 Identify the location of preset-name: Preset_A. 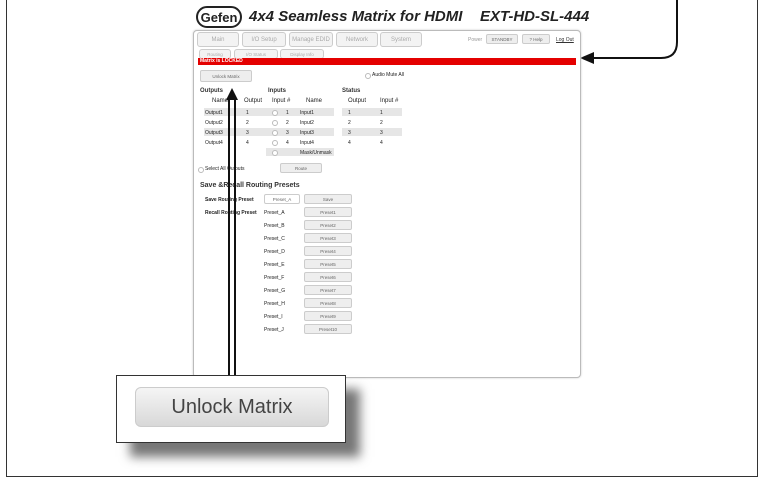
(274, 213).